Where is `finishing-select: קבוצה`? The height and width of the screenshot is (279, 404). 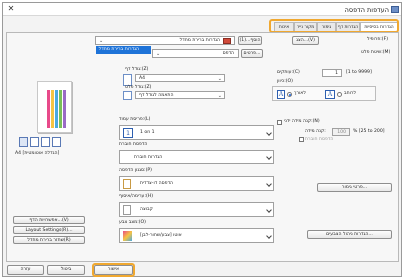
finishing-select: קבוצה is located at coordinates (196, 209).